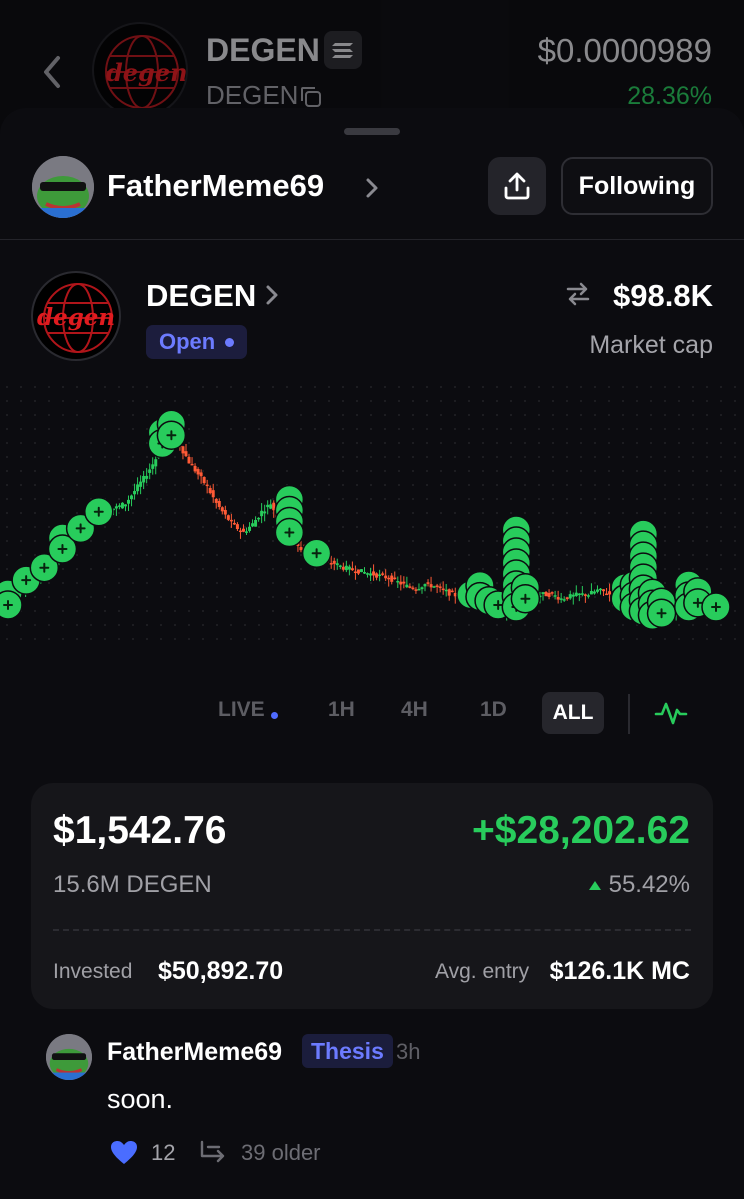 The width and height of the screenshot is (744, 1199). Describe the element at coordinates (201, 296) in the screenshot. I see `token-name: DEGEN` at that location.